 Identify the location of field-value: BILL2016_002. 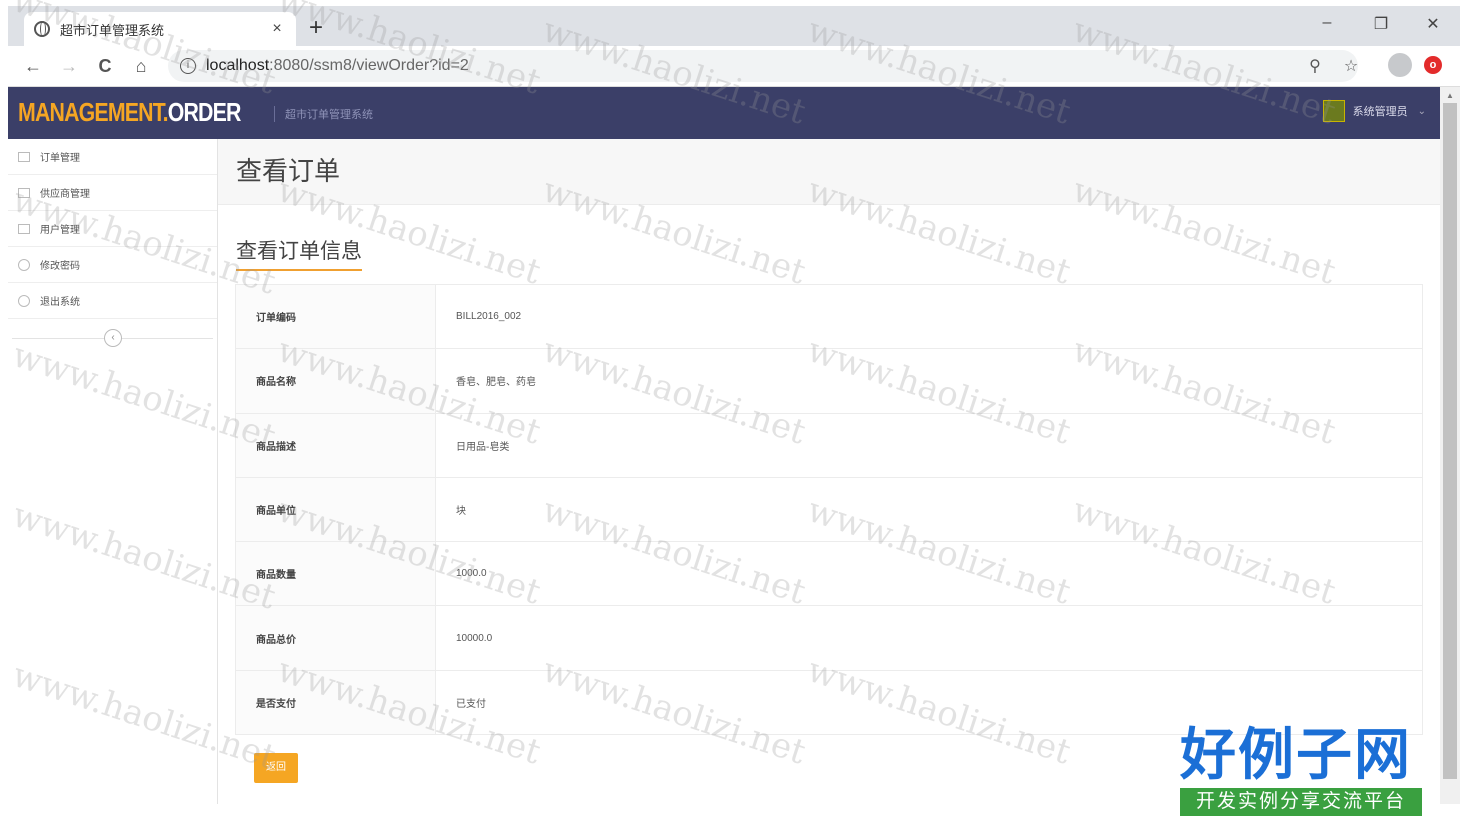
(929, 316).